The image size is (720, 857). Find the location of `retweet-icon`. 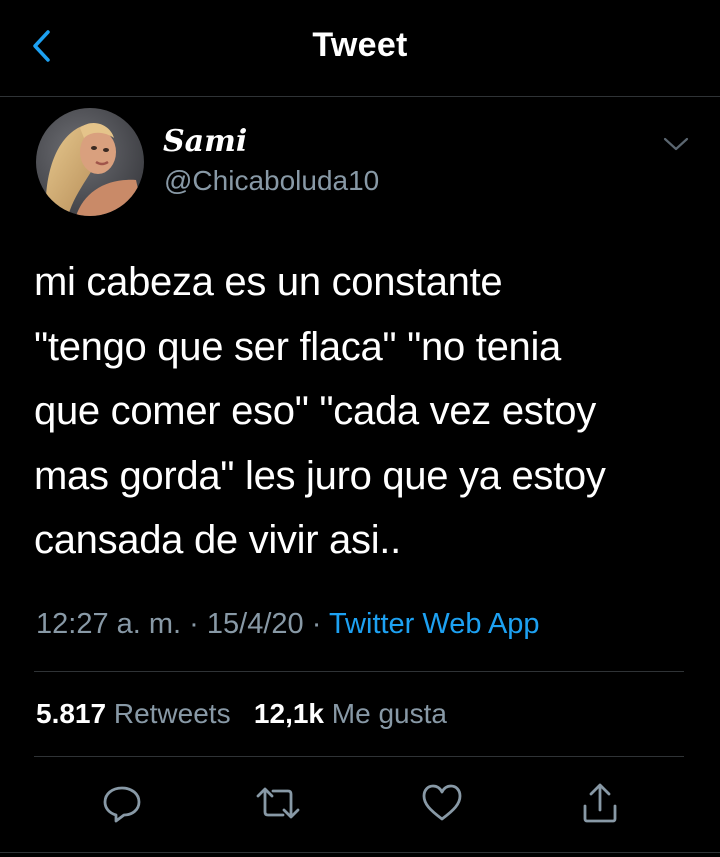

retweet-icon is located at coordinates (278, 803).